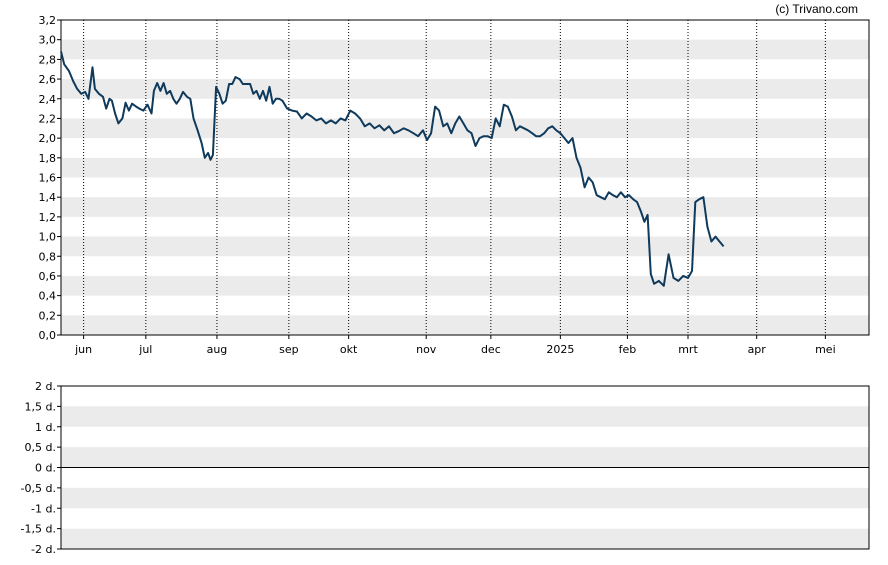 The width and height of the screenshot is (888, 565). I want to click on price-xtick-label: apr, so click(757, 349).